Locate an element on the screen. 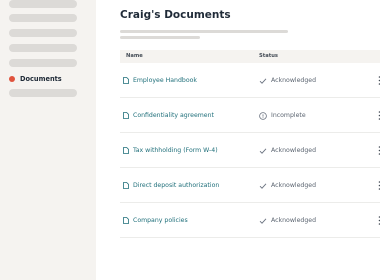 The width and height of the screenshot is (380, 280). status-cell: Incomplete is located at coordinates (282, 115).